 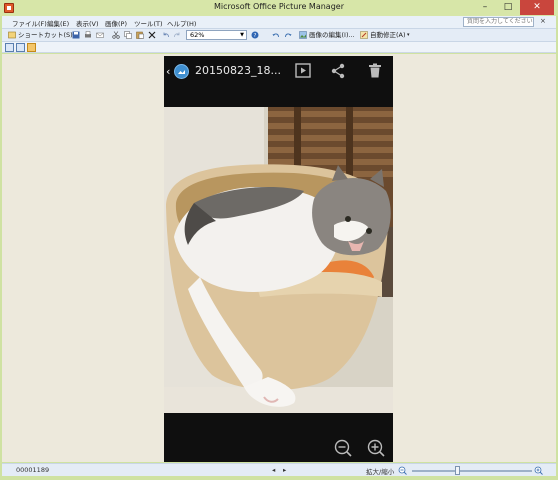 What do you see at coordinates (29, 23) in the screenshot?
I see `menu-file: ファイル(F)` at bounding box center [29, 23].